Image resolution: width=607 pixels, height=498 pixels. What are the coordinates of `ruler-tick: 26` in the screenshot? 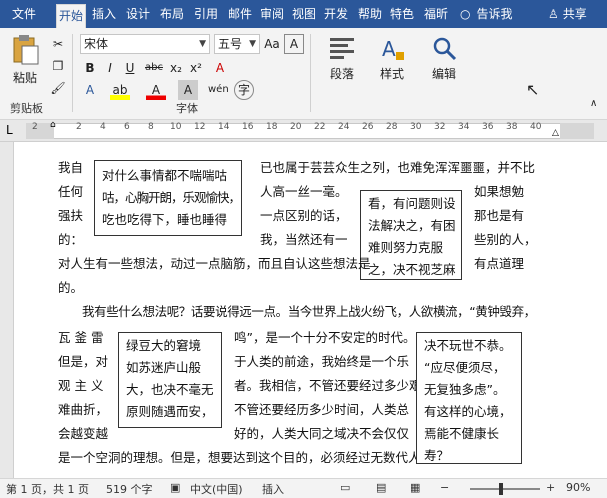 It's located at (368, 127).